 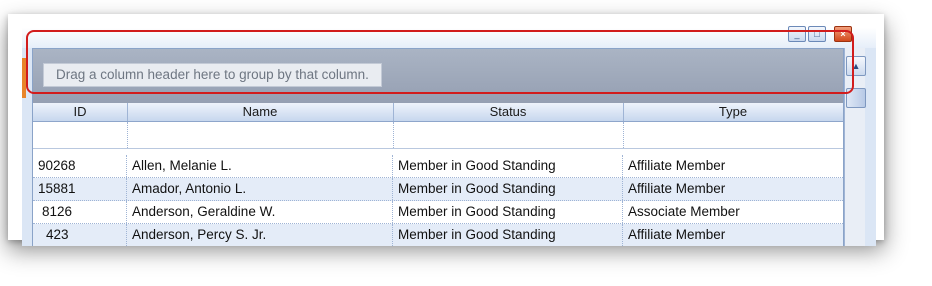 I want to click on cell-id: 90268, so click(x=80, y=166).